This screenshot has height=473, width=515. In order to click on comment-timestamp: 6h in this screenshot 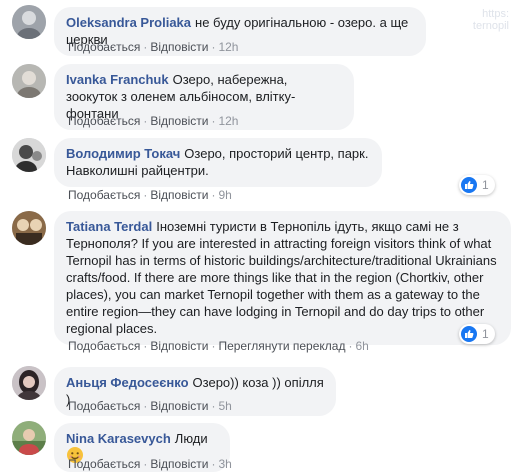, I will do `click(361, 346)`.